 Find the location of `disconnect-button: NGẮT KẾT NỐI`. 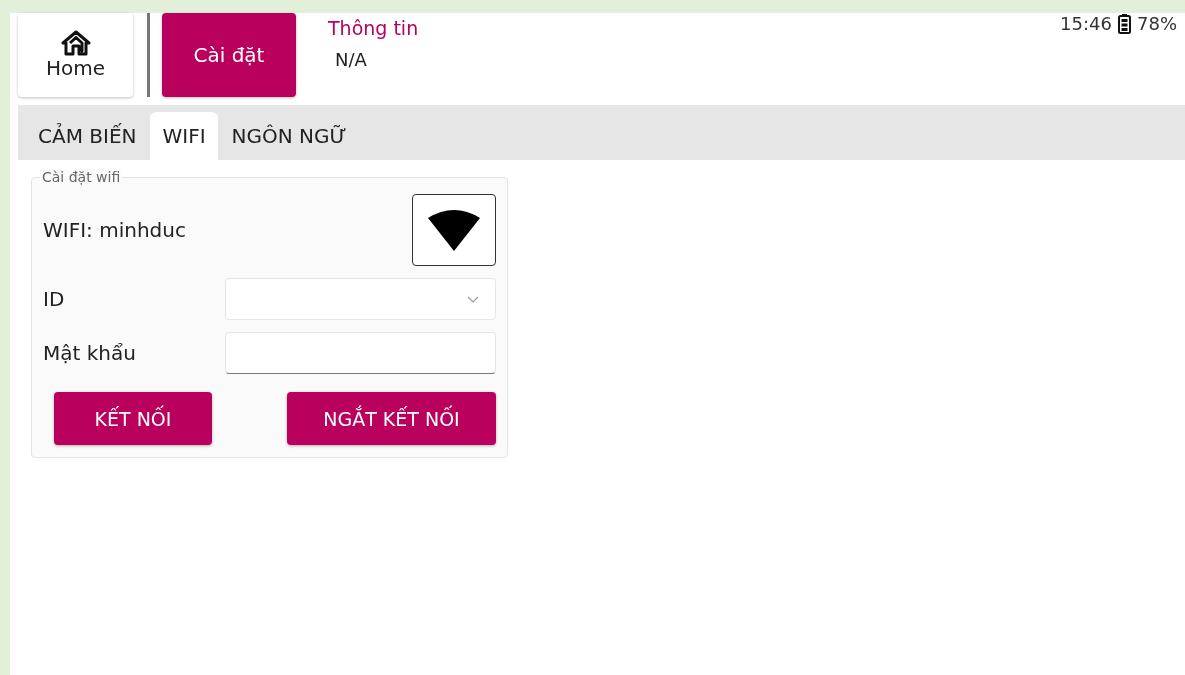

disconnect-button: NGẮT KẾT NỐI is located at coordinates (391, 418).